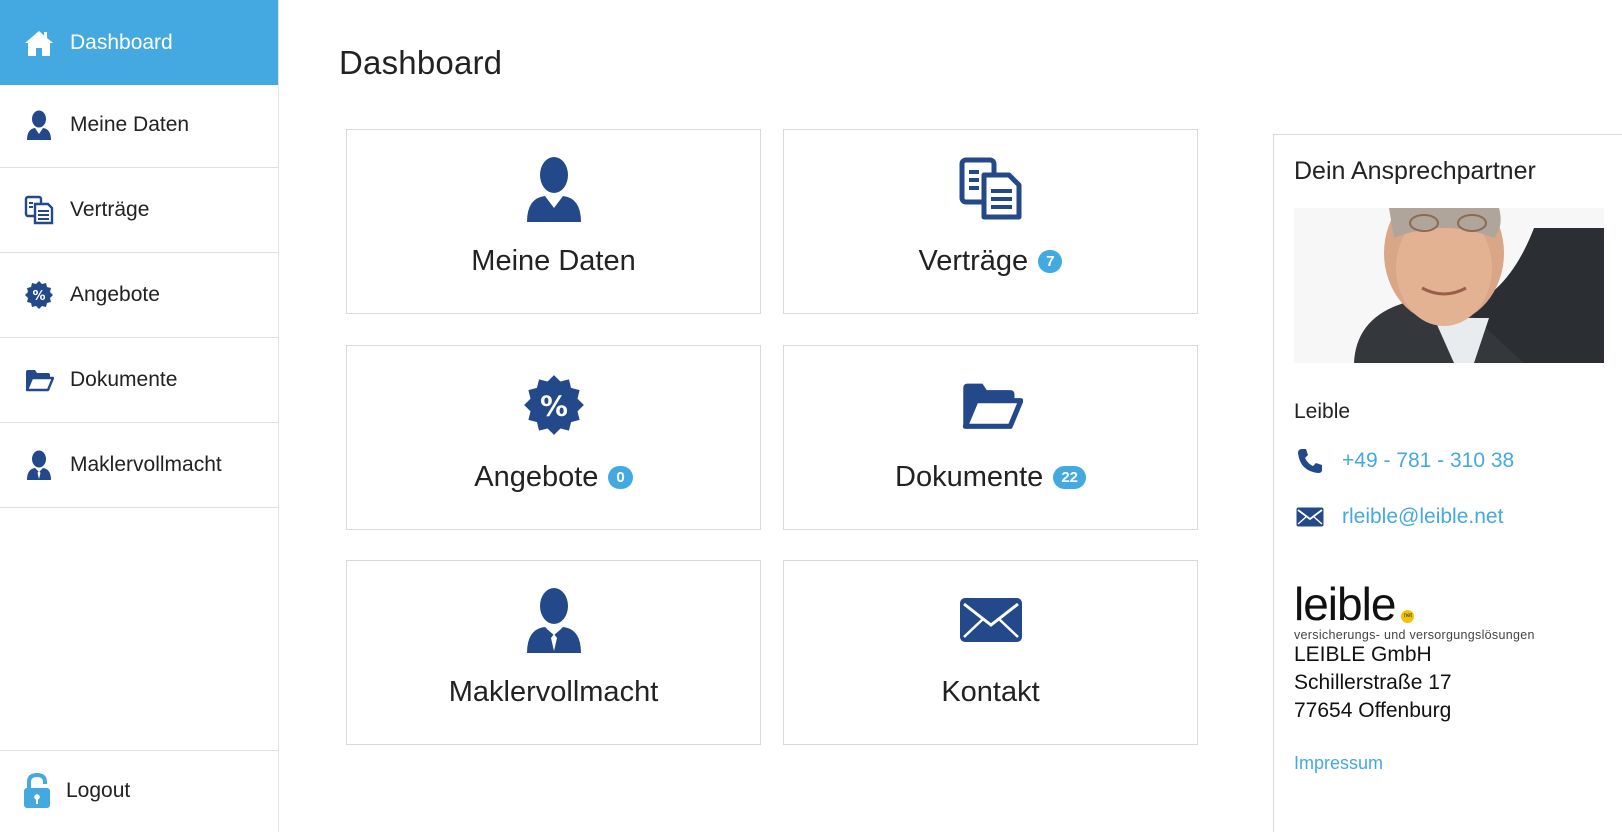  I want to click on logo-tagline: versicherungs- und versorgungslösungen, so click(1414, 635).